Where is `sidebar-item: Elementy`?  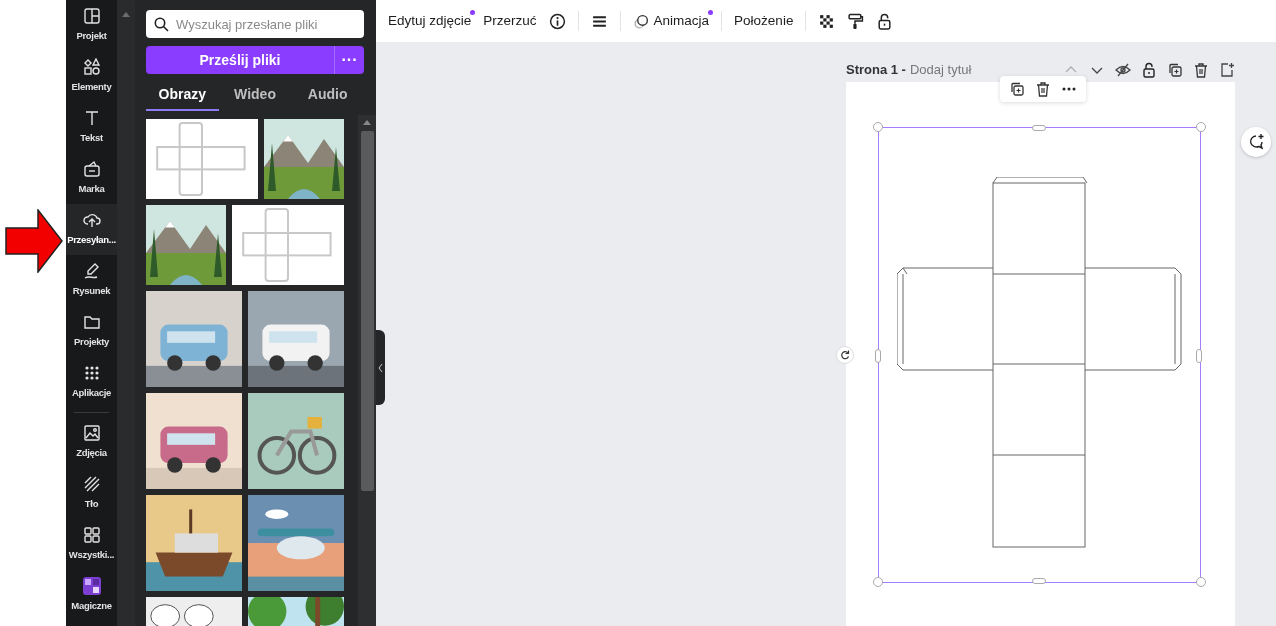 sidebar-item: Elementy is located at coordinates (91, 76).